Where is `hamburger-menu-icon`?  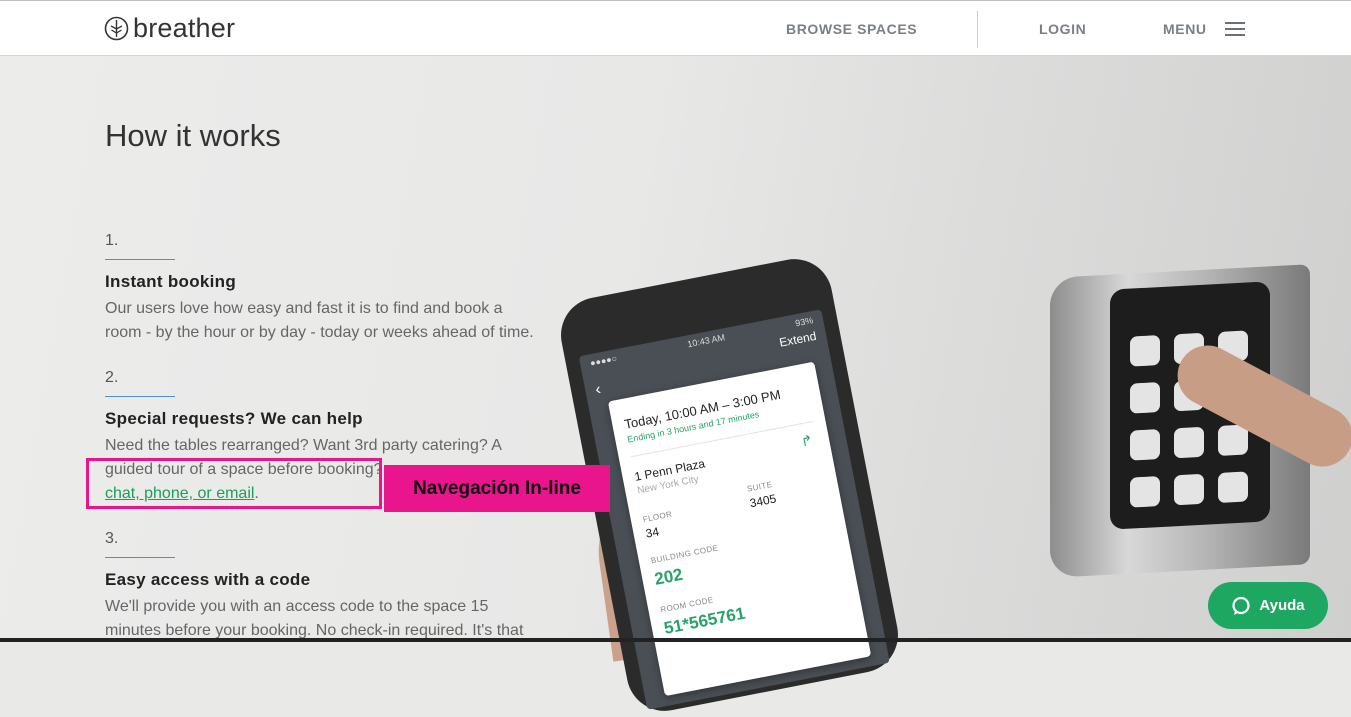 hamburger-menu-icon is located at coordinates (1235, 29).